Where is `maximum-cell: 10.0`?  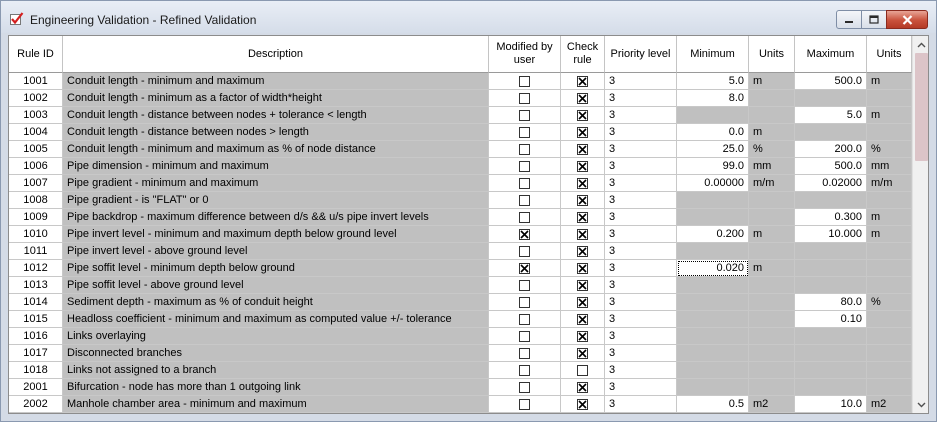
maximum-cell: 10.0 is located at coordinates (831, 404).